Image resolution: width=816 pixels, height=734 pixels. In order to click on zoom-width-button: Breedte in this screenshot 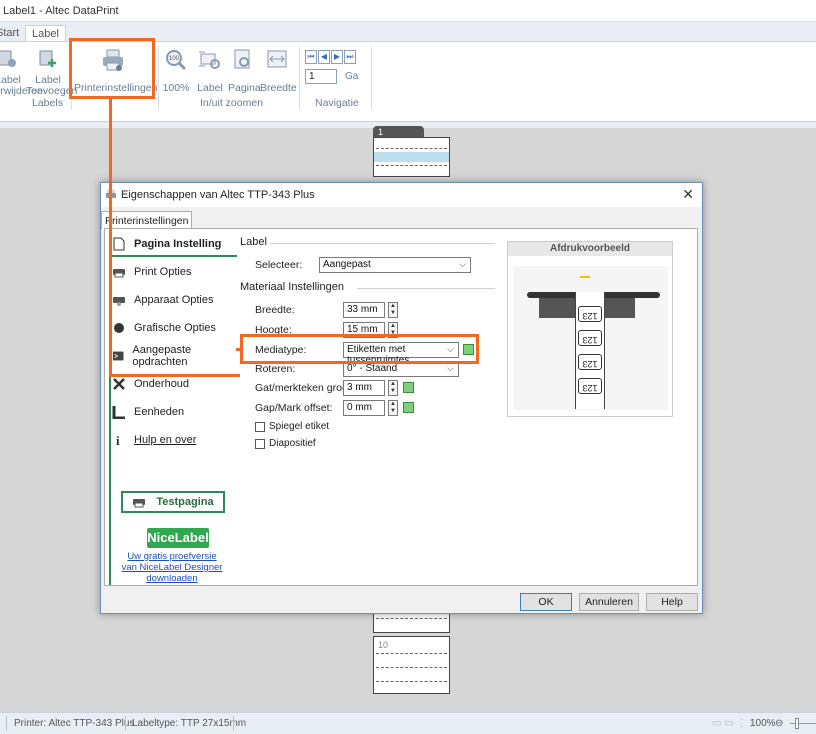, I will do `click(278, 71)`.